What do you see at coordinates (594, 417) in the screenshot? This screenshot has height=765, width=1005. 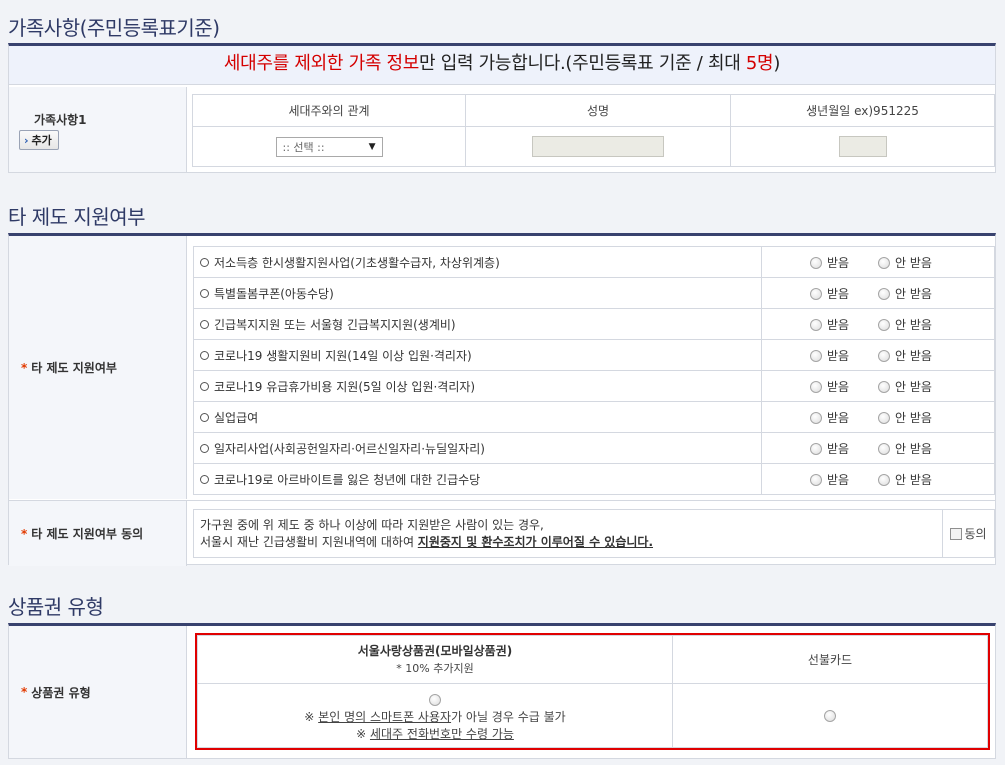 I see `support-item-row: 실업급여 받음 안 받음` at bounding box center [594, 417].